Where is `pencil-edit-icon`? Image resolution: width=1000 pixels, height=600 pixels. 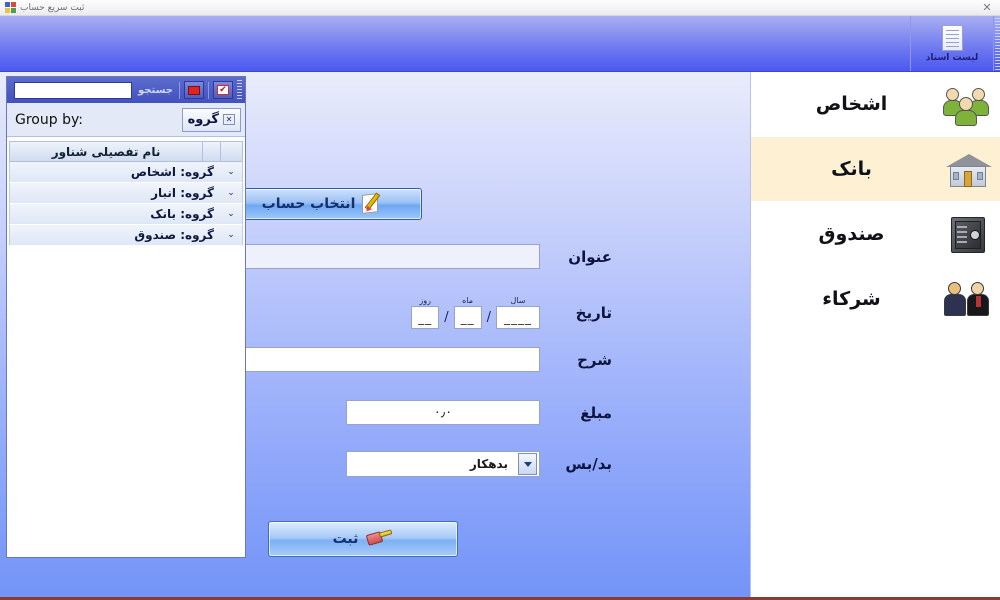 pencil-edit-icon is located at coordinates (374, 203).